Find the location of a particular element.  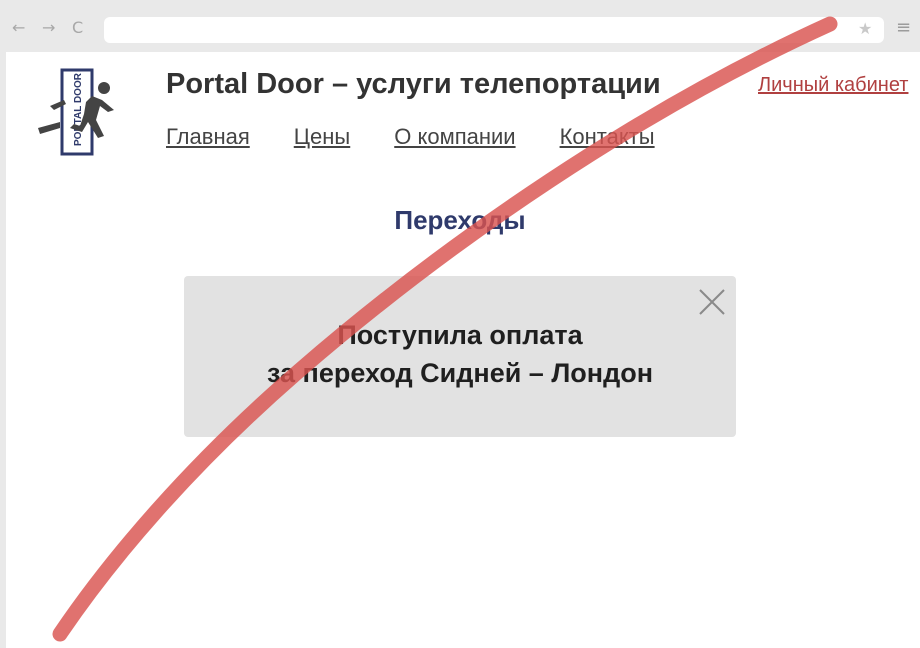

window-left-edge is located at coordinates (3, 350).